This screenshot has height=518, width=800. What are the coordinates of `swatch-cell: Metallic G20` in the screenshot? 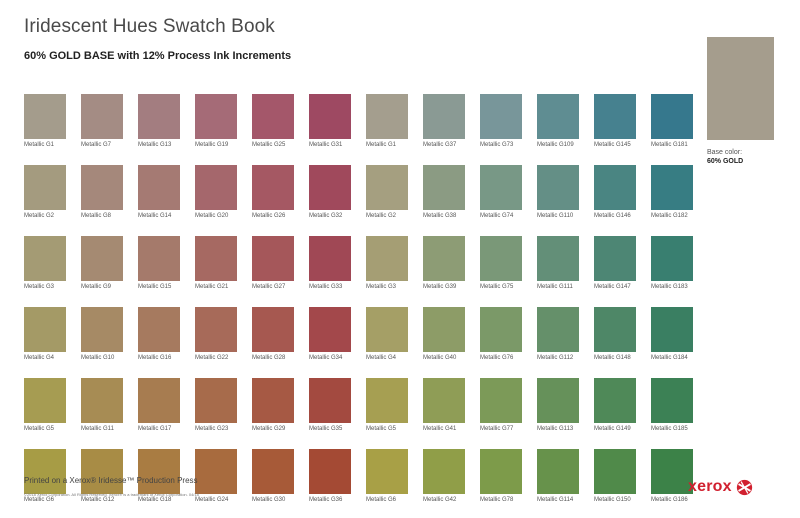 It's located at (216, 193).